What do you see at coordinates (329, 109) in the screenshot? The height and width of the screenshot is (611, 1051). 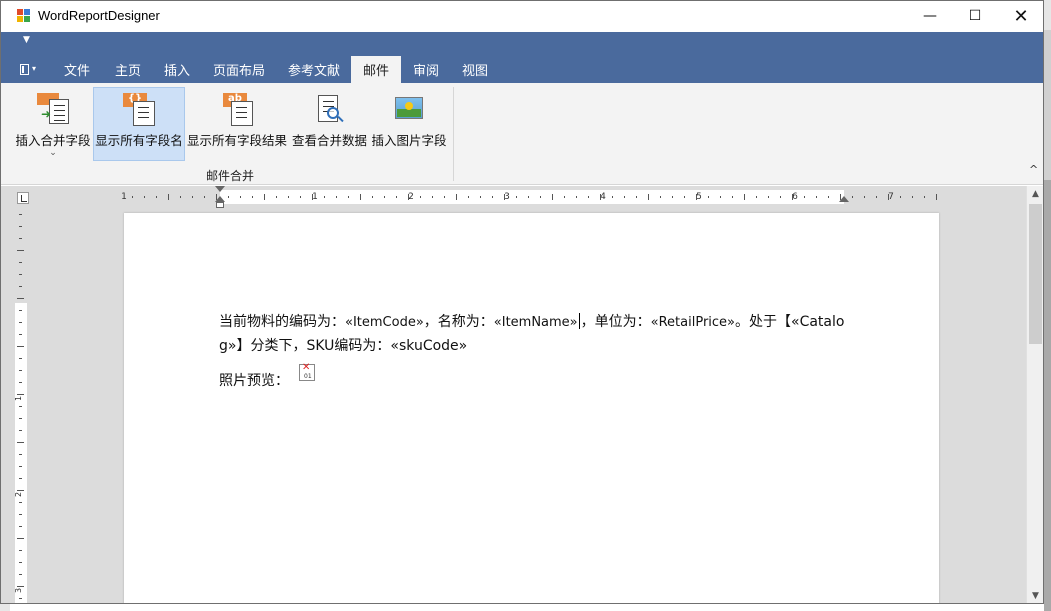 I see `preview-results-icon` at bounding box center [329, 109].